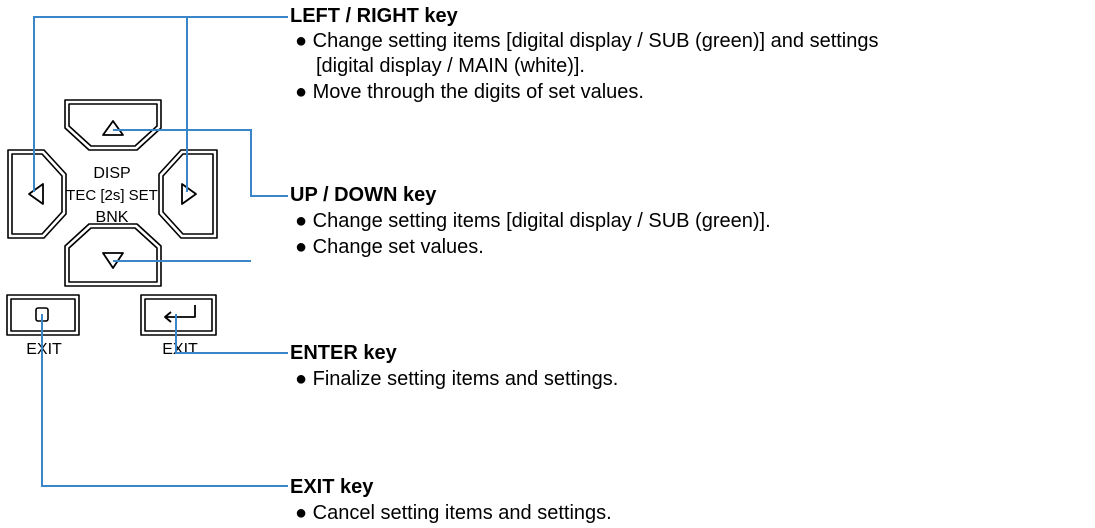  Describe the element at coordinates (469, 92) in the screenshot. I see `left-right-bullet-2: Move through the digits of set values.` at that location.